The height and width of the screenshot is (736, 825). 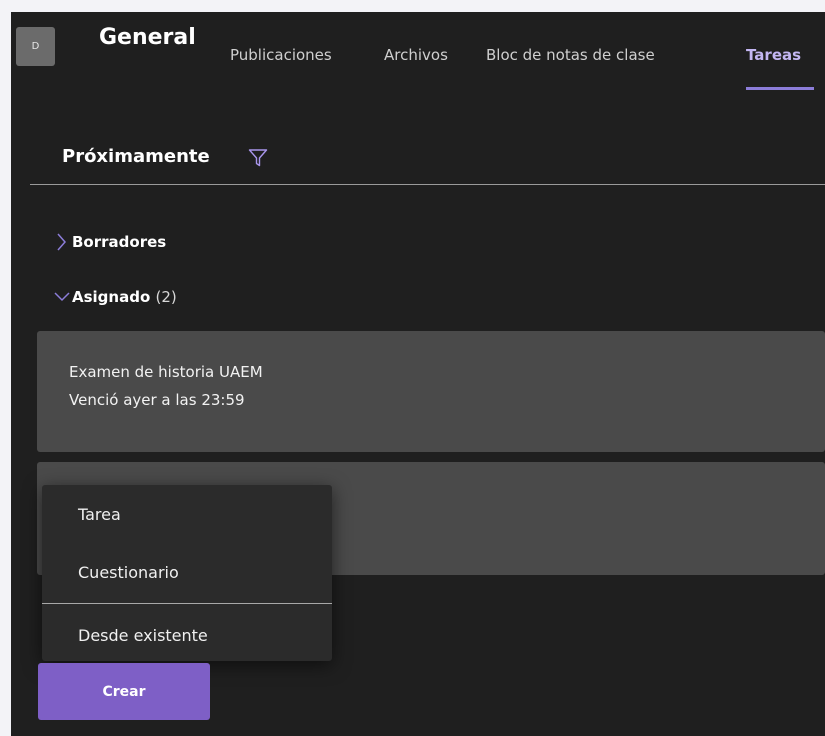 What do you see at coordinates (143, 635) in the screenshot?
I see `menu-item-label: Desde existente` at bounding box center [143, 635].